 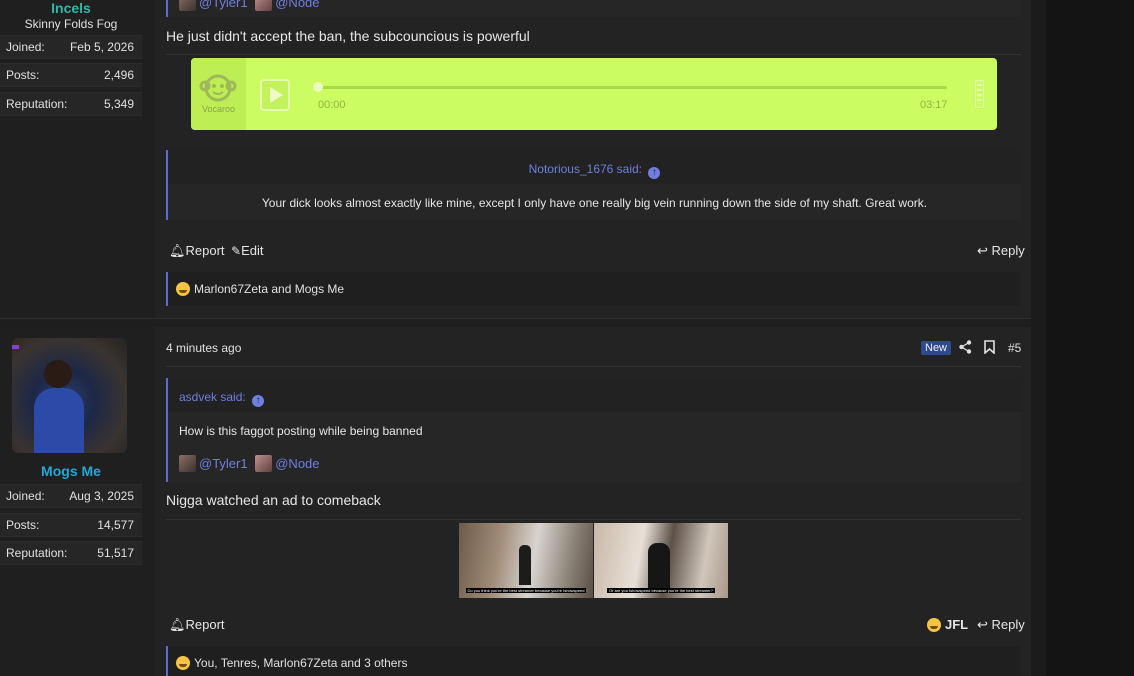 I want to click on stat-joined: Joined: Feb 5, 2026, so click(x=71, y=47).